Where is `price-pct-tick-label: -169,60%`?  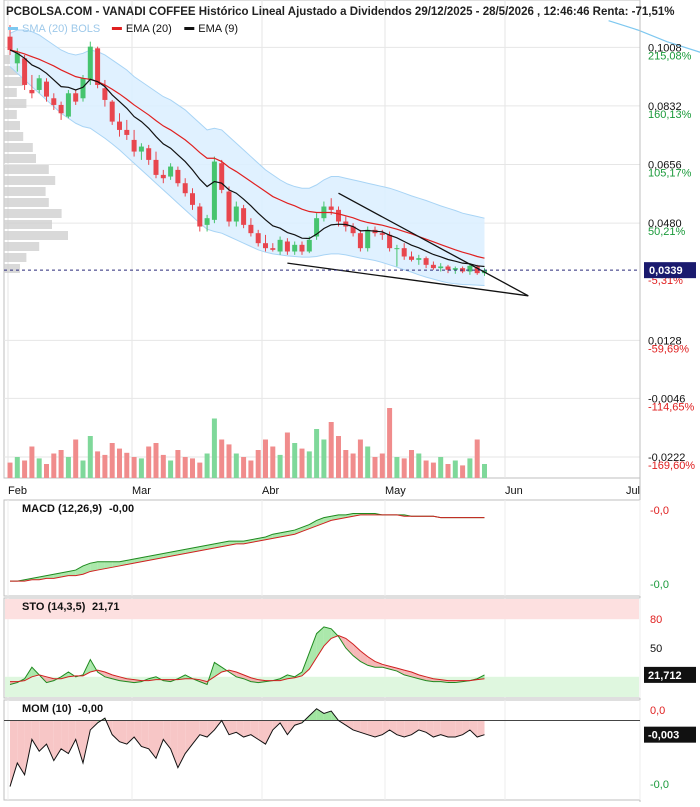
price-pct-tick-label: -169,60% is located at coordinates (671, 466).